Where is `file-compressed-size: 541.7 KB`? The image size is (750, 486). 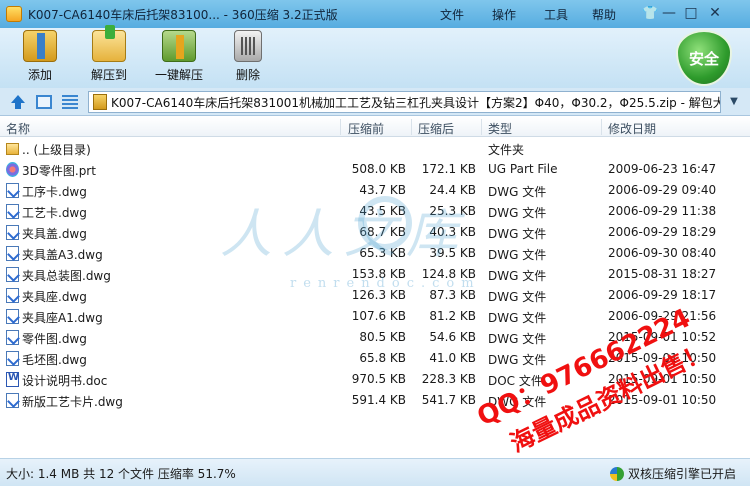 file-compressed-size: 541.7 KB is located at coordinates (448, 400).